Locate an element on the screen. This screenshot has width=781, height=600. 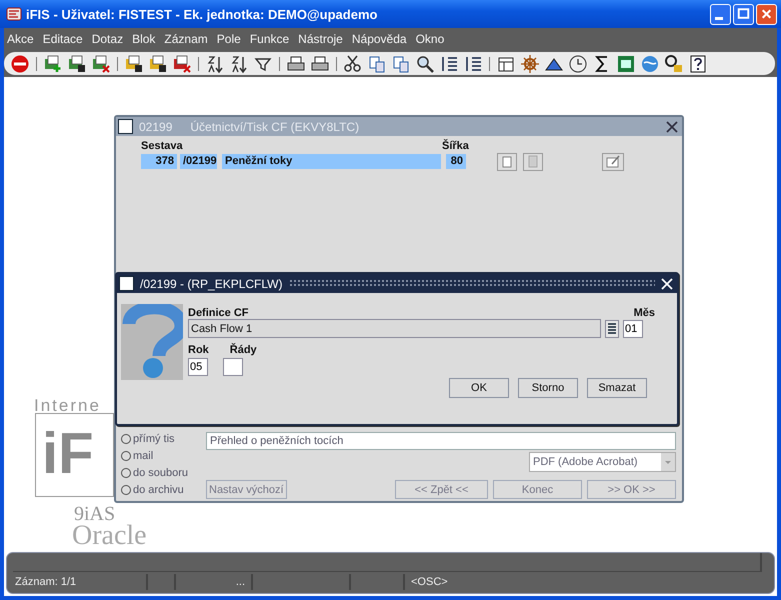
definition-field: Cash Flow 1 is located at coordinates (394, 328).